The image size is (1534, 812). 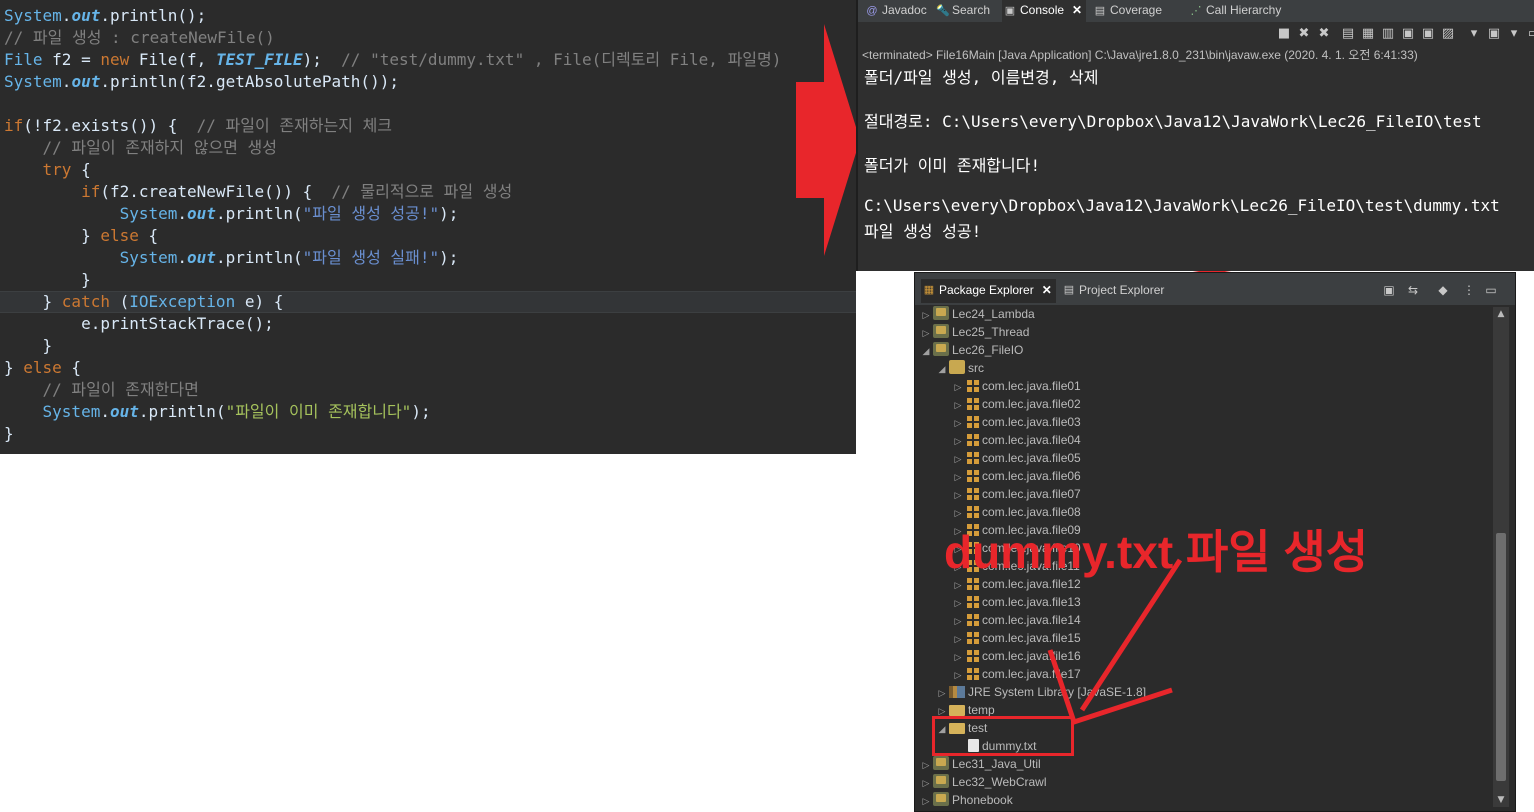 I want to click on tree-item: ▷ com.lec.java.file06, so click(x=1016, y=476).